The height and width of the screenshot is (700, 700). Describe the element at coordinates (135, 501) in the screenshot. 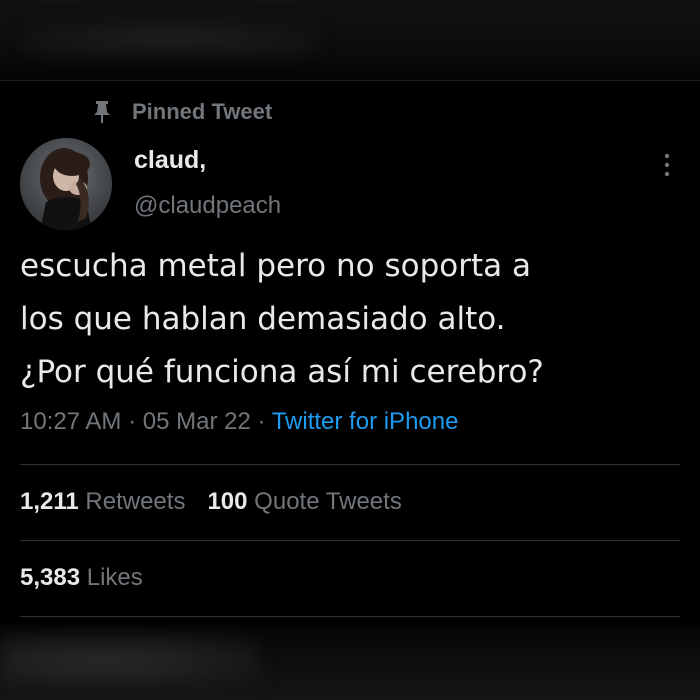

I see `retweets-label: Retweets` at that location.